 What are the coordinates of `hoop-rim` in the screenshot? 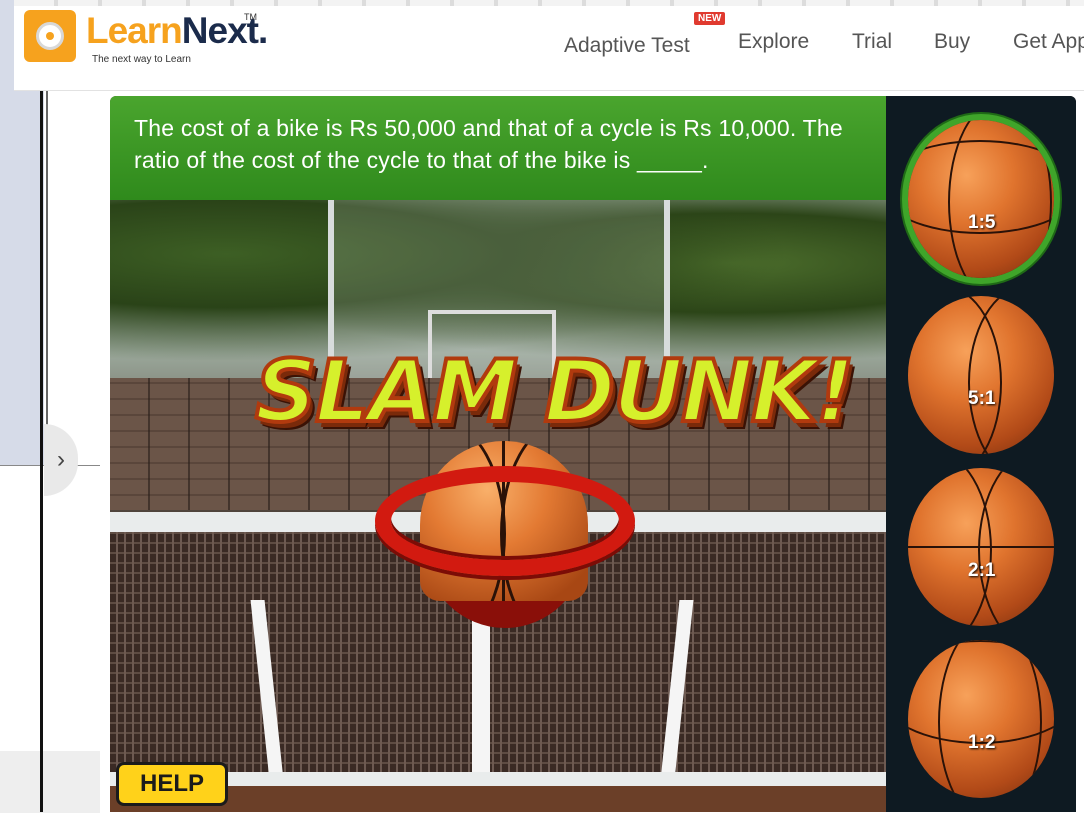 It's located at (505, 521).